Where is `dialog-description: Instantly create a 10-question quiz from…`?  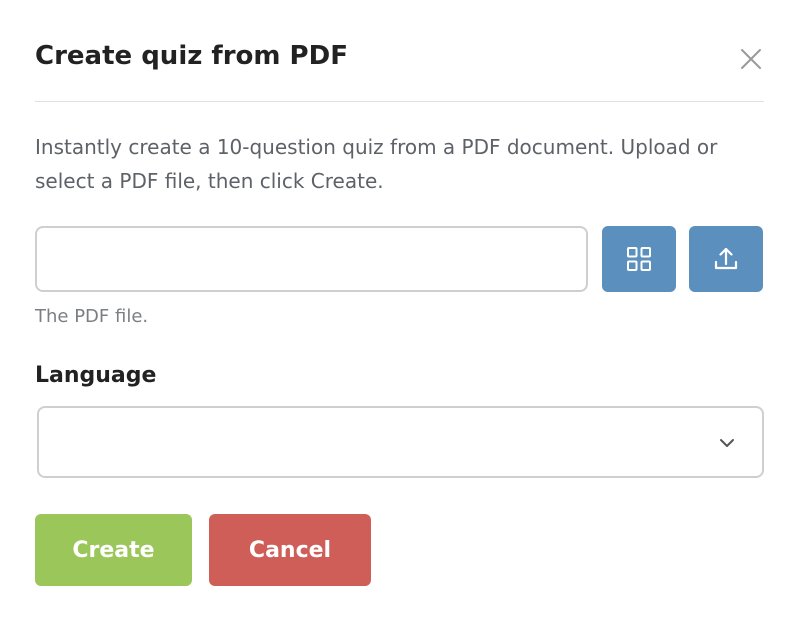
dialog-description: Instantly create a 10-question quiz from… is located at coordinates (376, 164).